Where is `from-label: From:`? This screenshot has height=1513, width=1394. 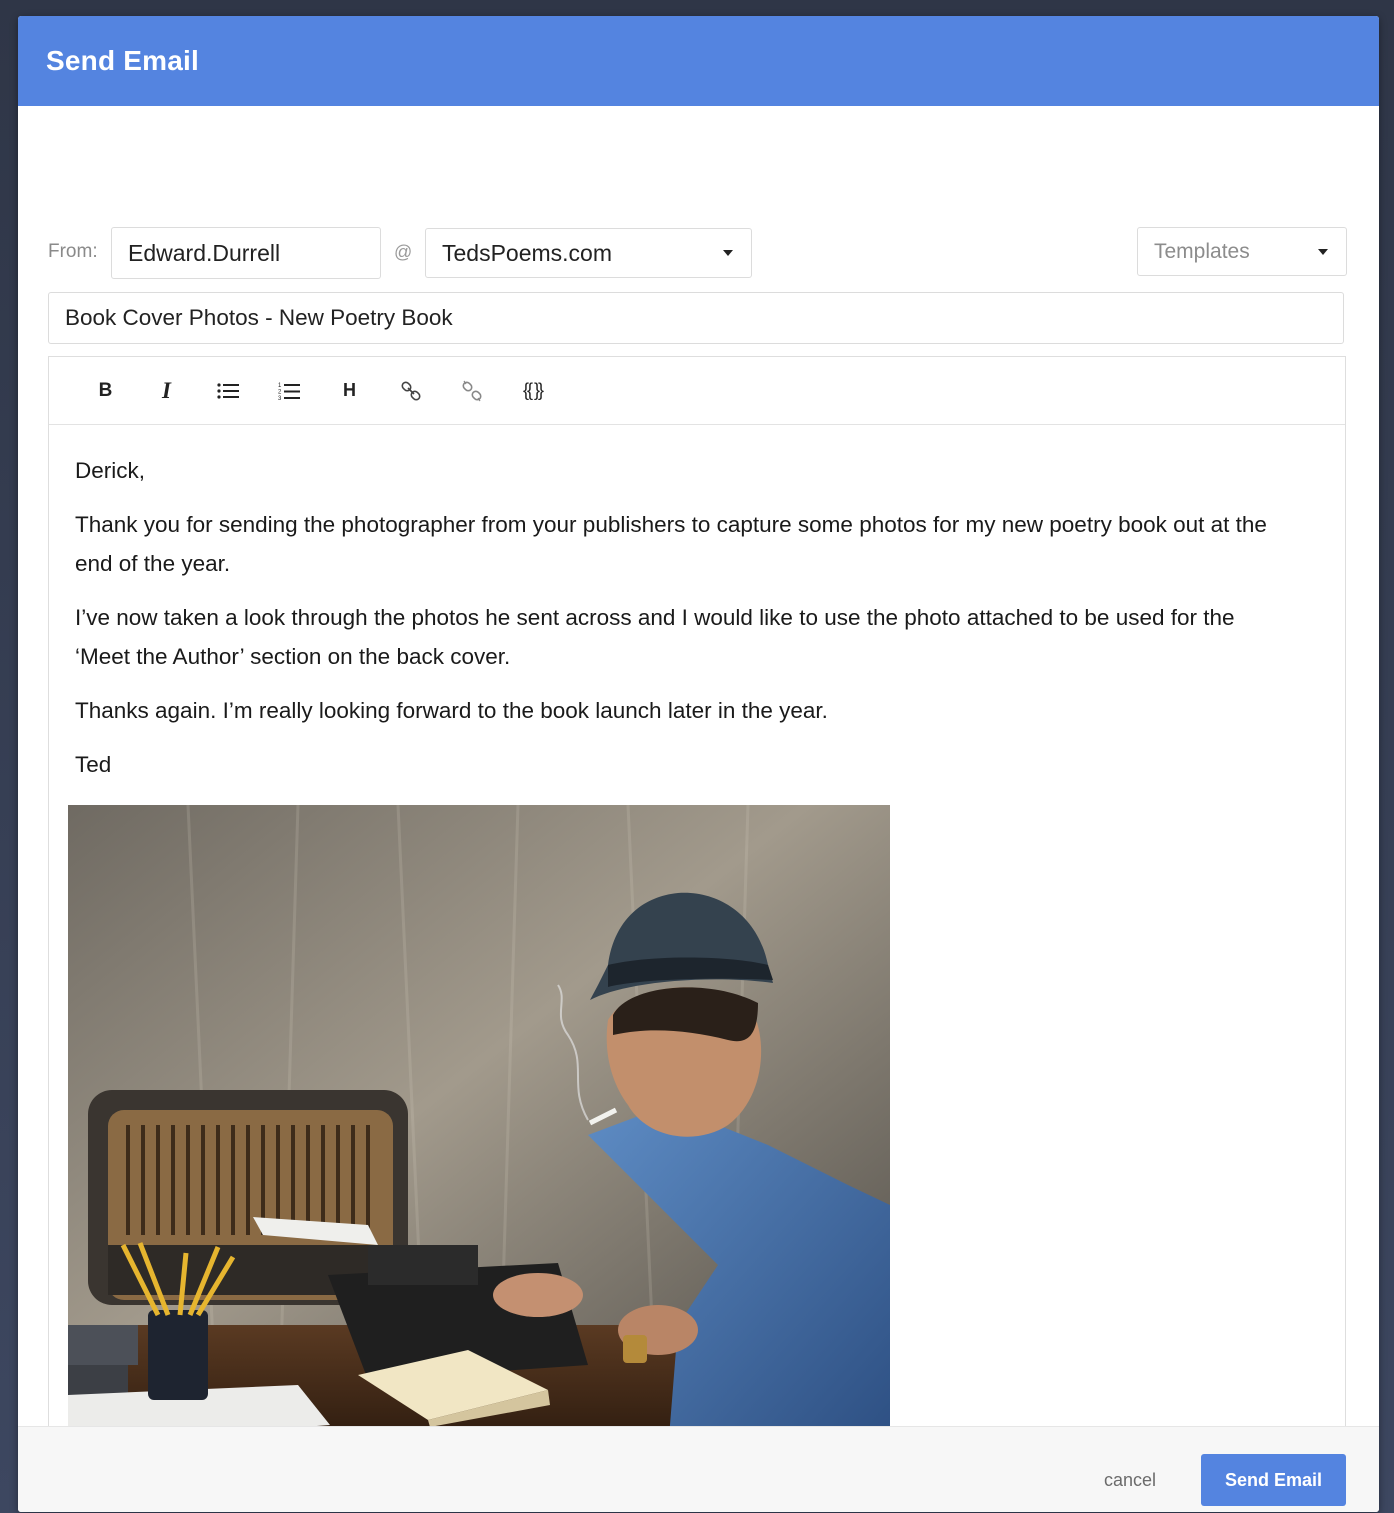 from-label: From: is located at coordinates (73, 251).